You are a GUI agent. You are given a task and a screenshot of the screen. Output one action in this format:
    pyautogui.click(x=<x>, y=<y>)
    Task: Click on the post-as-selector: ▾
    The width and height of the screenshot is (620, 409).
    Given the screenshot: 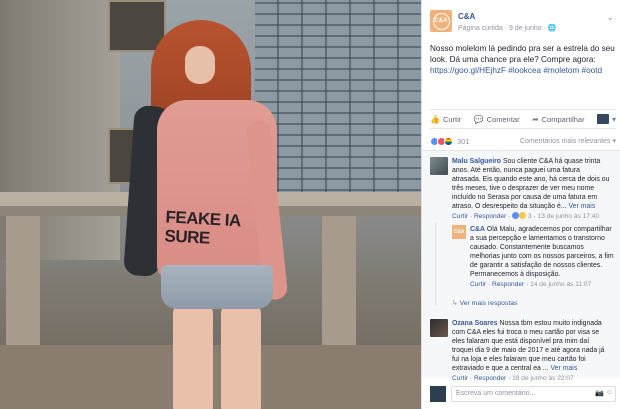 What is the action you would take?
    pyautogui.click(x=606, y=119)
    